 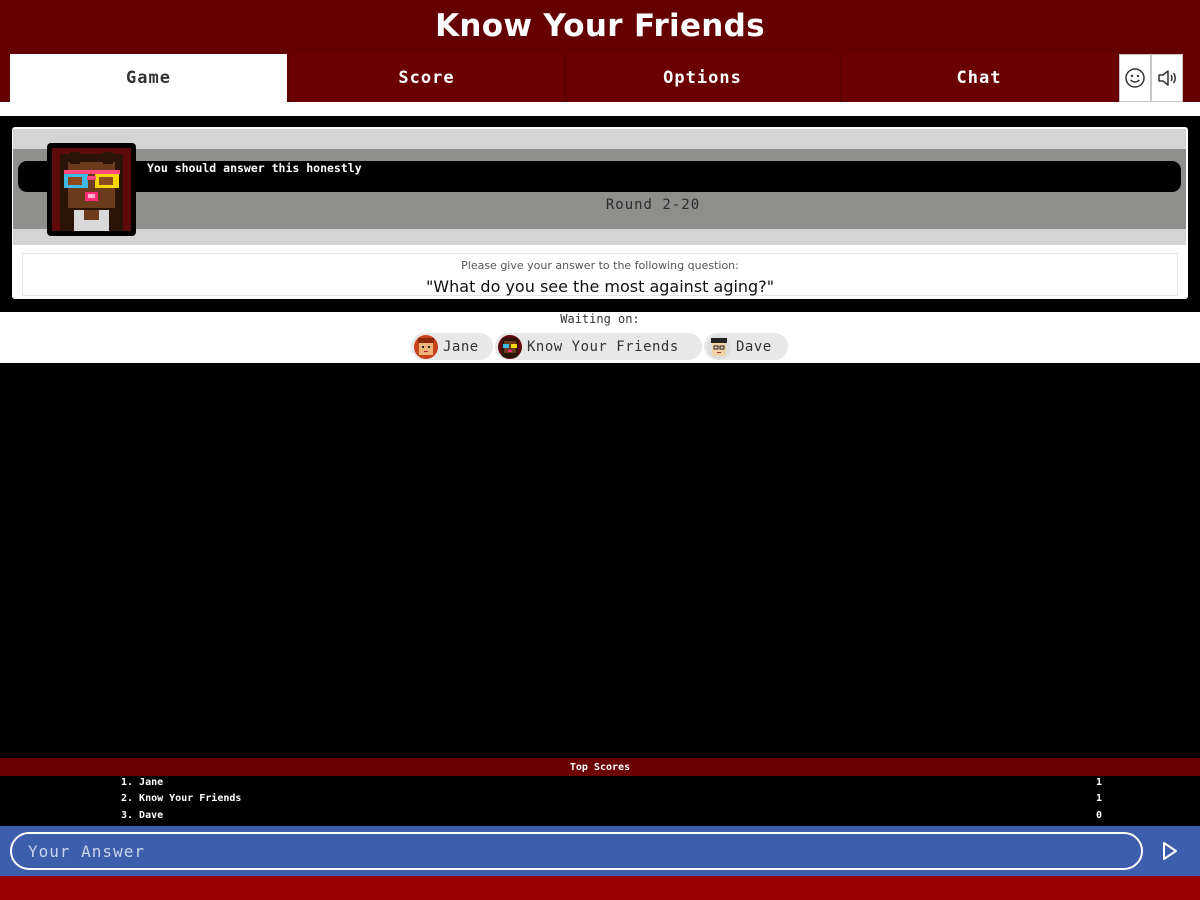 What do you see at coordinates (254, 168) in the screenshot?
I see `speech-text: You should answer this honestly` at bounding box center [254, 168].